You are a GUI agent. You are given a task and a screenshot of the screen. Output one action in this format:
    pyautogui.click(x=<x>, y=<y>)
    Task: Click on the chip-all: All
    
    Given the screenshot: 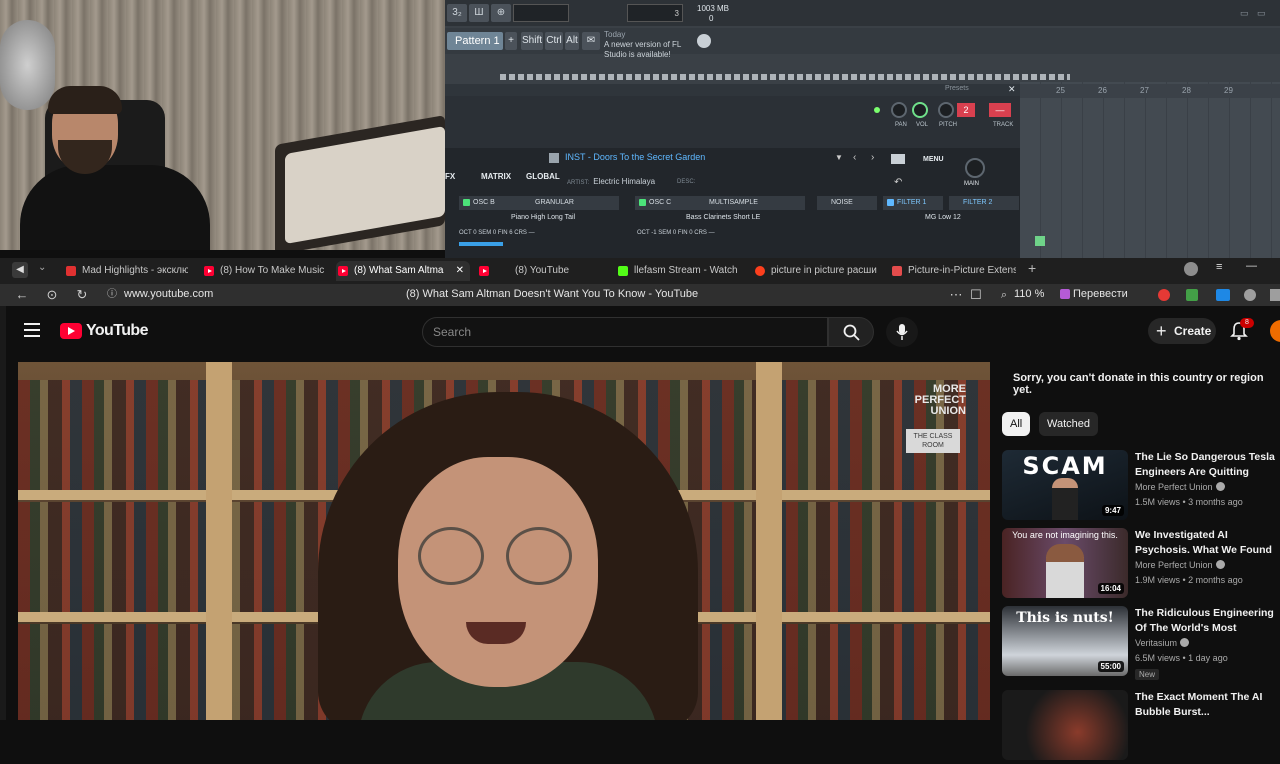 What is the action you would take?
    pyautogui.click(x=1016, y=424)
    